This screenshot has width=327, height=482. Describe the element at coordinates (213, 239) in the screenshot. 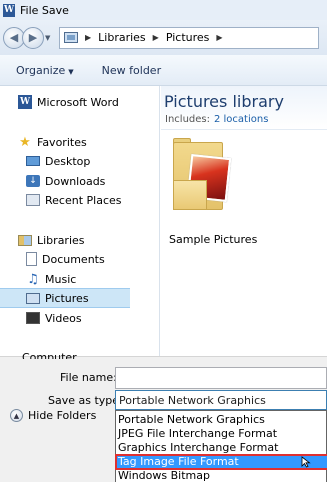

I see `folder-label: Sample Pictures` at that location.